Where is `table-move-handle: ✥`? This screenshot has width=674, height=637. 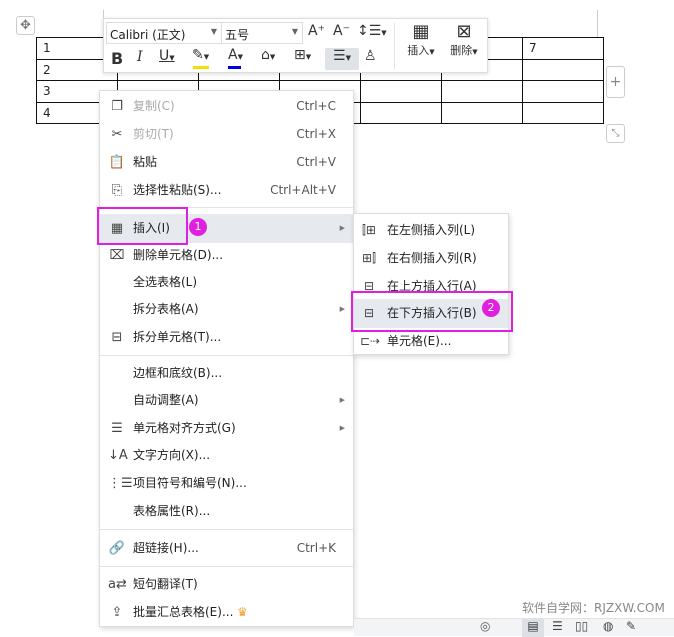
table-move-handle: ✥ is located at coordinates (25, 25).